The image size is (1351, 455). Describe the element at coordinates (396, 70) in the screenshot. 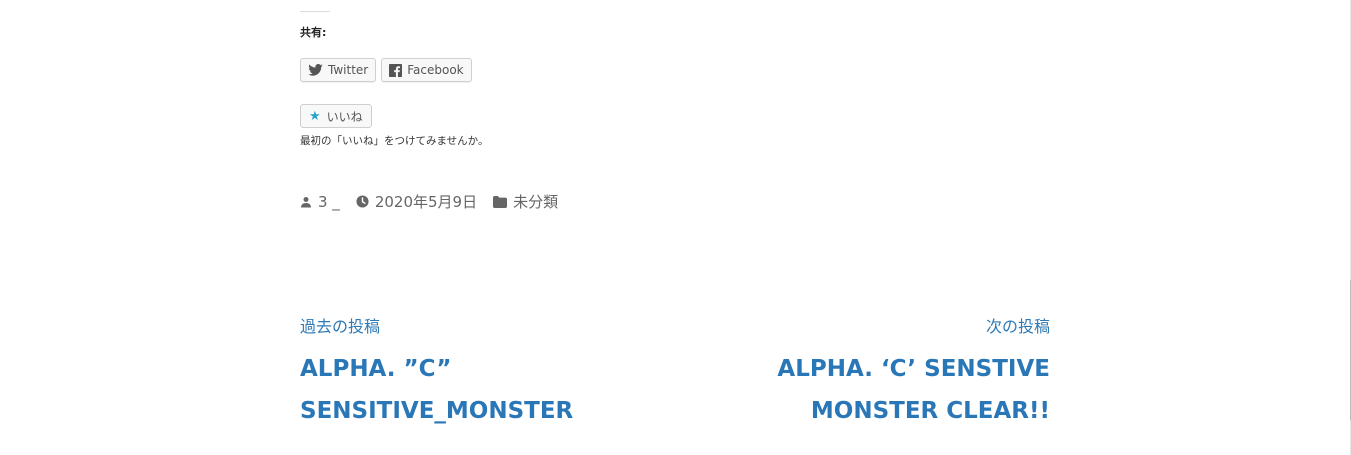

I see `facebook-icon` at that location.